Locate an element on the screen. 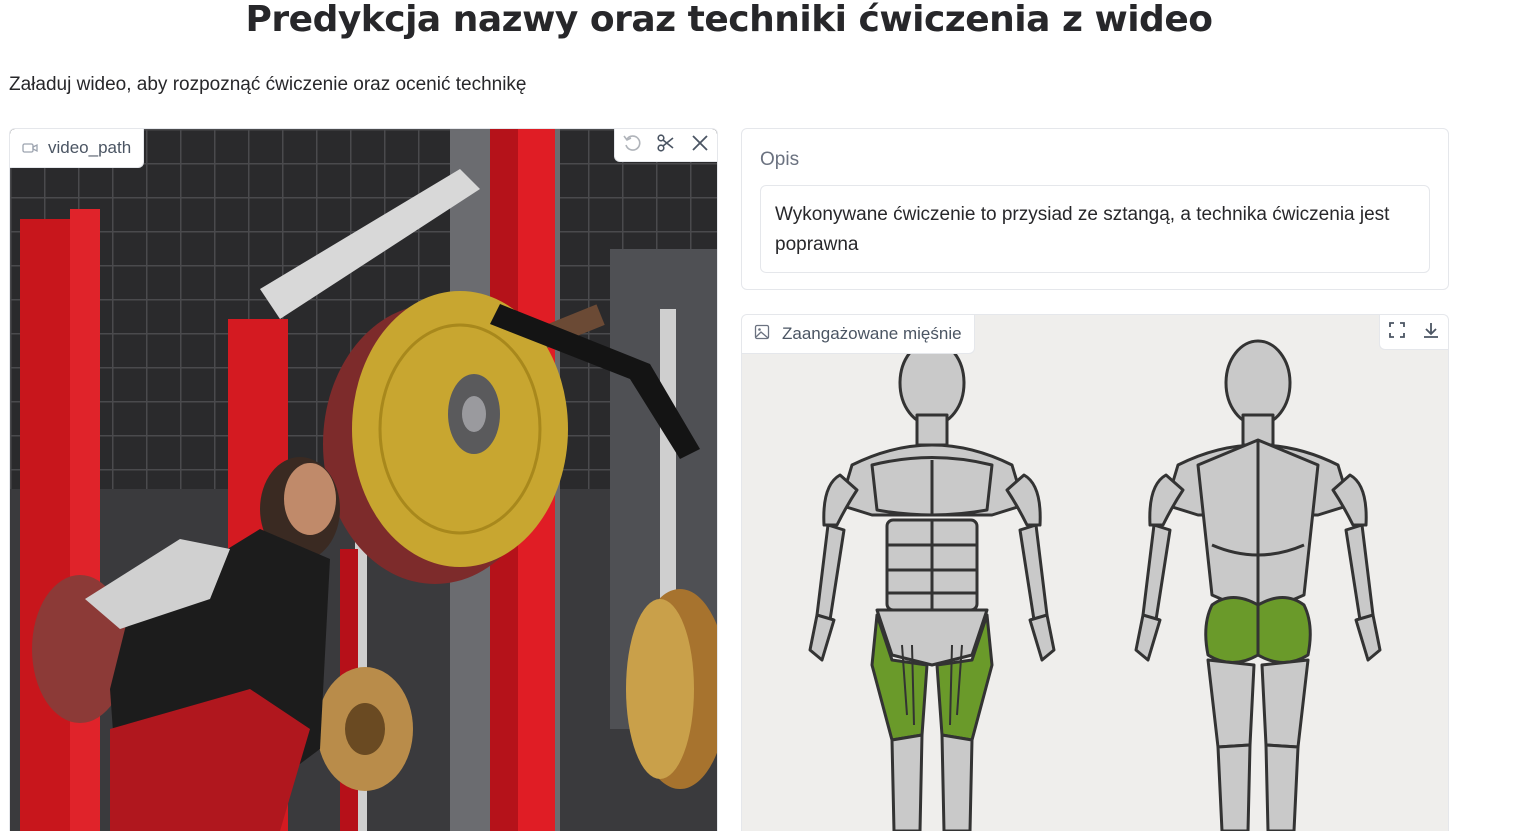  video-camera-icon is located at coordinates (30, 148).